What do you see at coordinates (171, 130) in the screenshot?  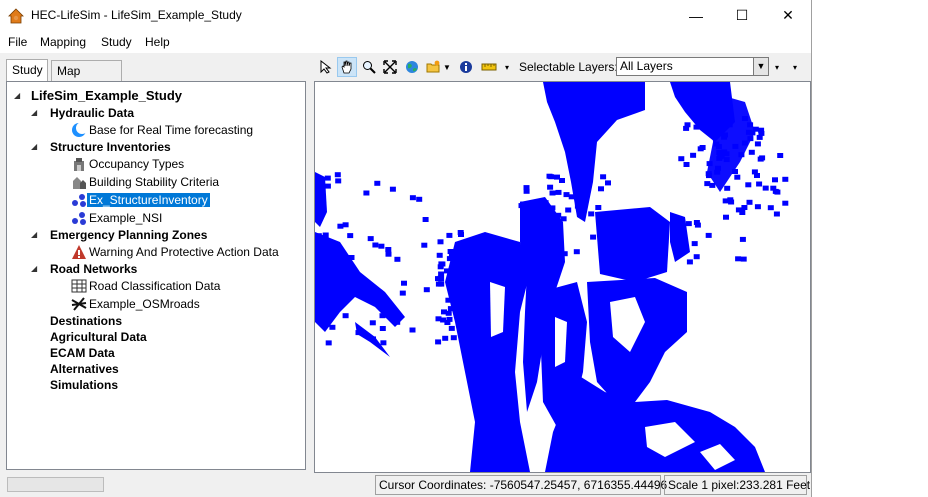 I see `tree-item-base-forecasting: Base for Real Time forecasting` at bounding box center [171, 130].